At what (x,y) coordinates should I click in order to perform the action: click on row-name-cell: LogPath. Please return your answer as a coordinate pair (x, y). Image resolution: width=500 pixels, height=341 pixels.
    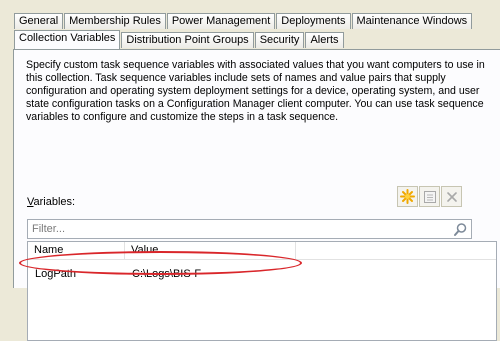
    Looking at the image, I should click on (55, 274).